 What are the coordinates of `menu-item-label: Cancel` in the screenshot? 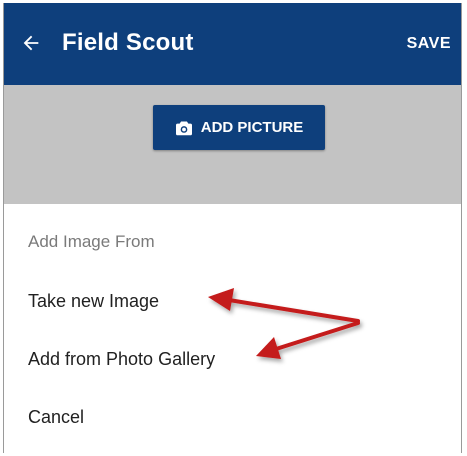 It's located at (56, 416).